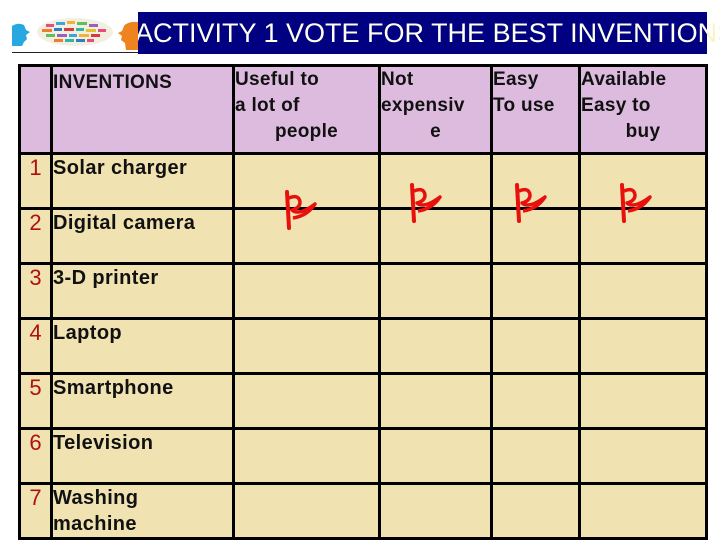 The width and height of the screenshot is (720, 540). What do you see at coordinates (35, 181) in the screenshot?
I see `row-number: 1` at bounding box center [35, 181].